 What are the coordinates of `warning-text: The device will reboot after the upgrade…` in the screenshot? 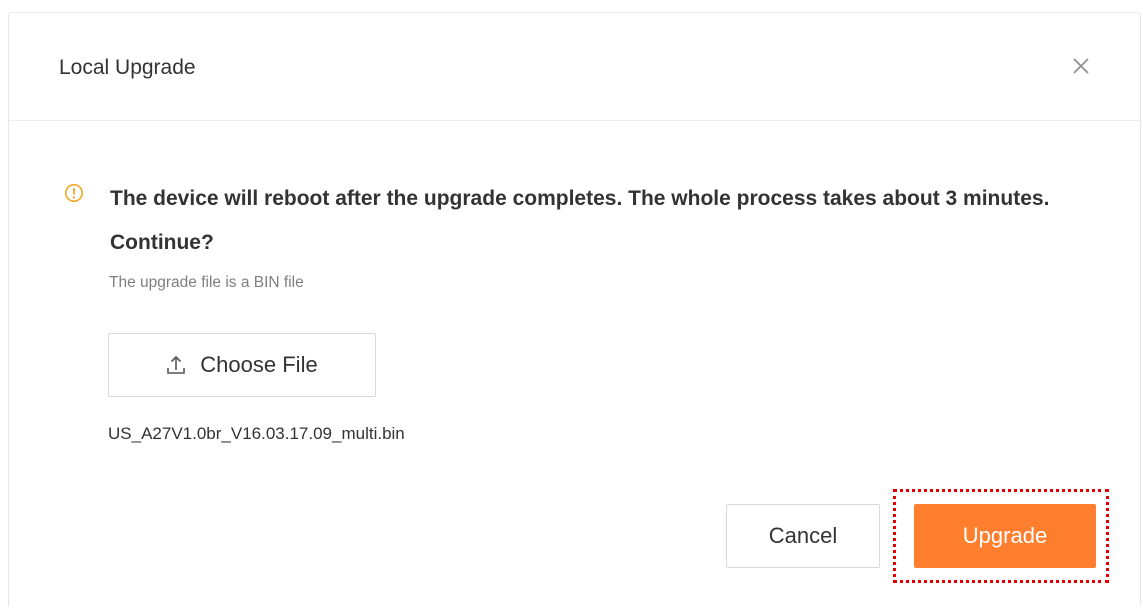 It's located at (580, 220).